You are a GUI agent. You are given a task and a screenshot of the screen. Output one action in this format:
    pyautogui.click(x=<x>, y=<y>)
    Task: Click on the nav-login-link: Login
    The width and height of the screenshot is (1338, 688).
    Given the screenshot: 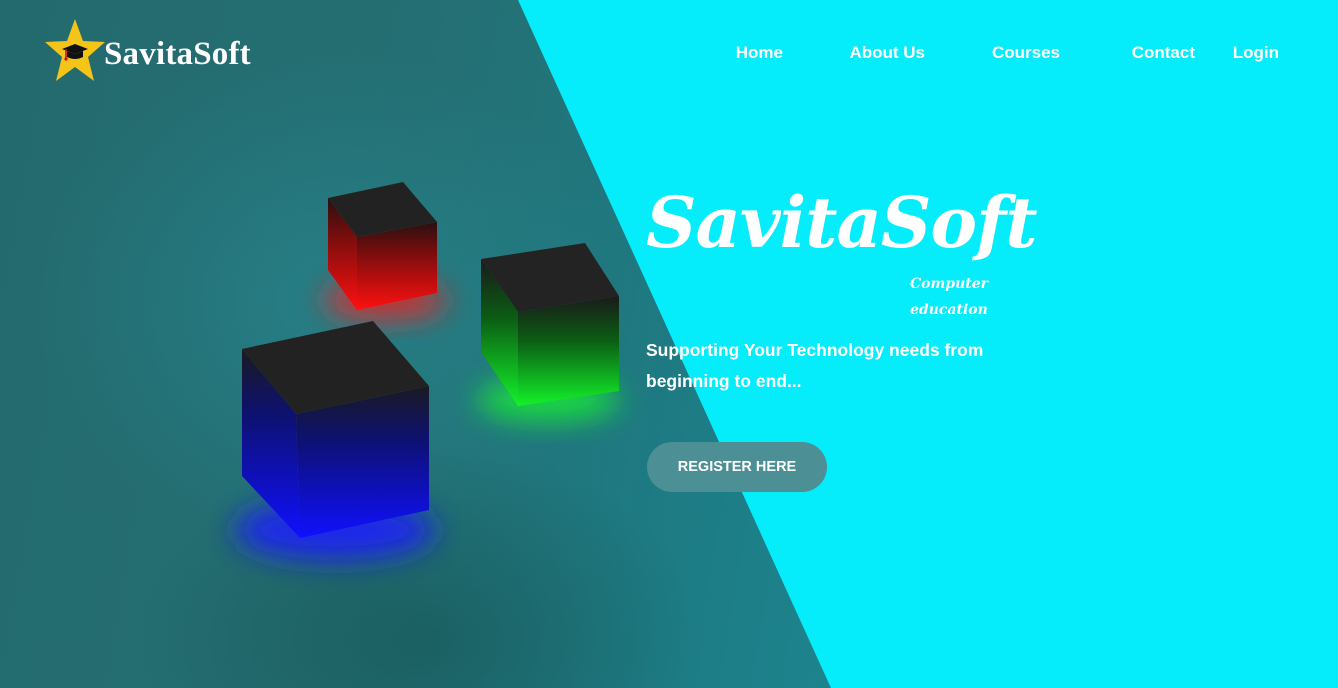 What is the action you would take?
    pyautogui.click(x=1256, y=53)
    